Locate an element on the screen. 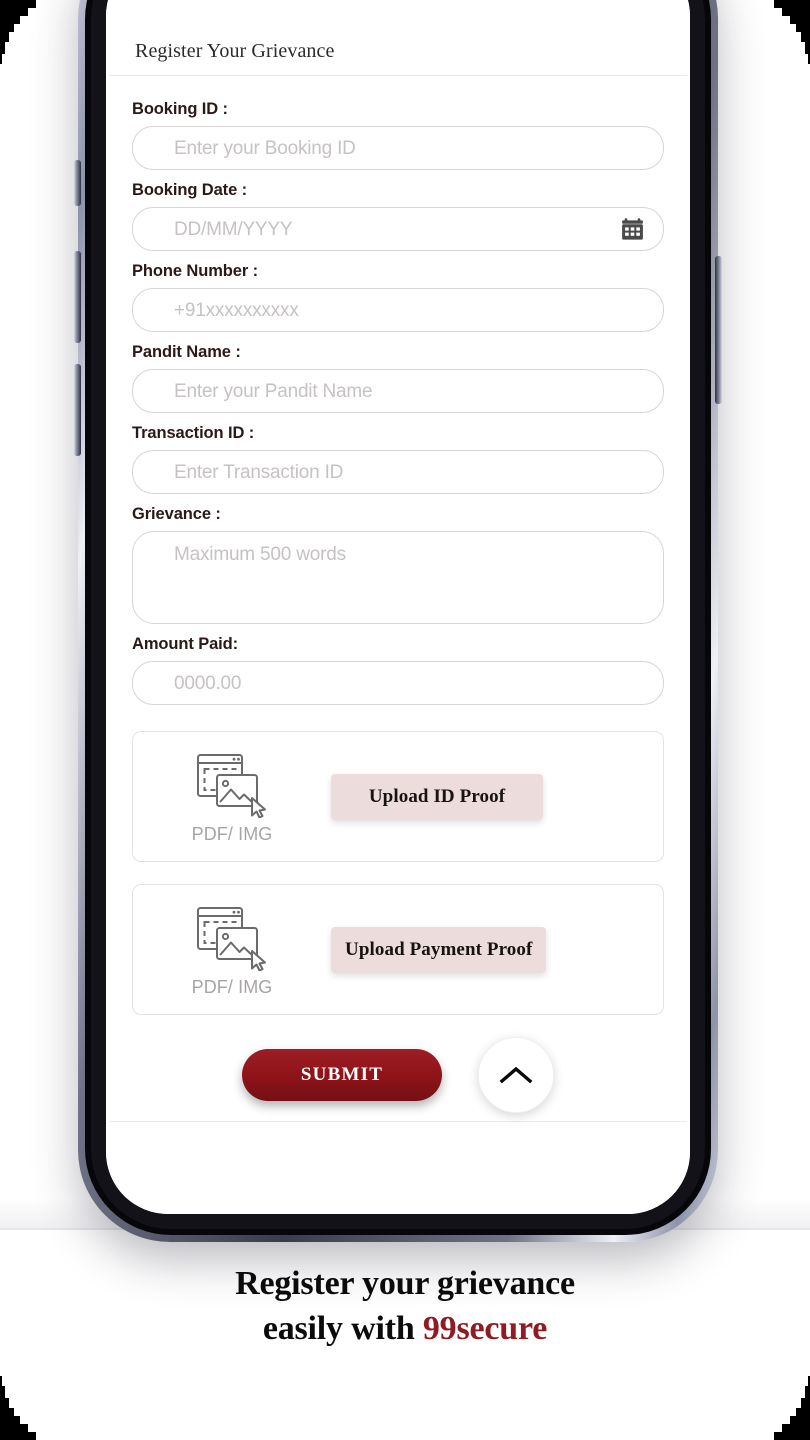 Image resolution: width=810 pixels, height=1440 pixels. booking-date-placeholder: DD/MM/YYYY is located at coordinates (233, 229).